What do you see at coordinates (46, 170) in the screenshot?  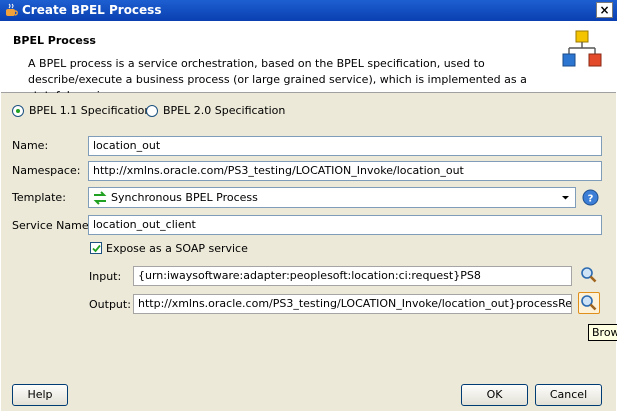 I see `namespace-label: Namespace:` at bounding box center [46, 170].